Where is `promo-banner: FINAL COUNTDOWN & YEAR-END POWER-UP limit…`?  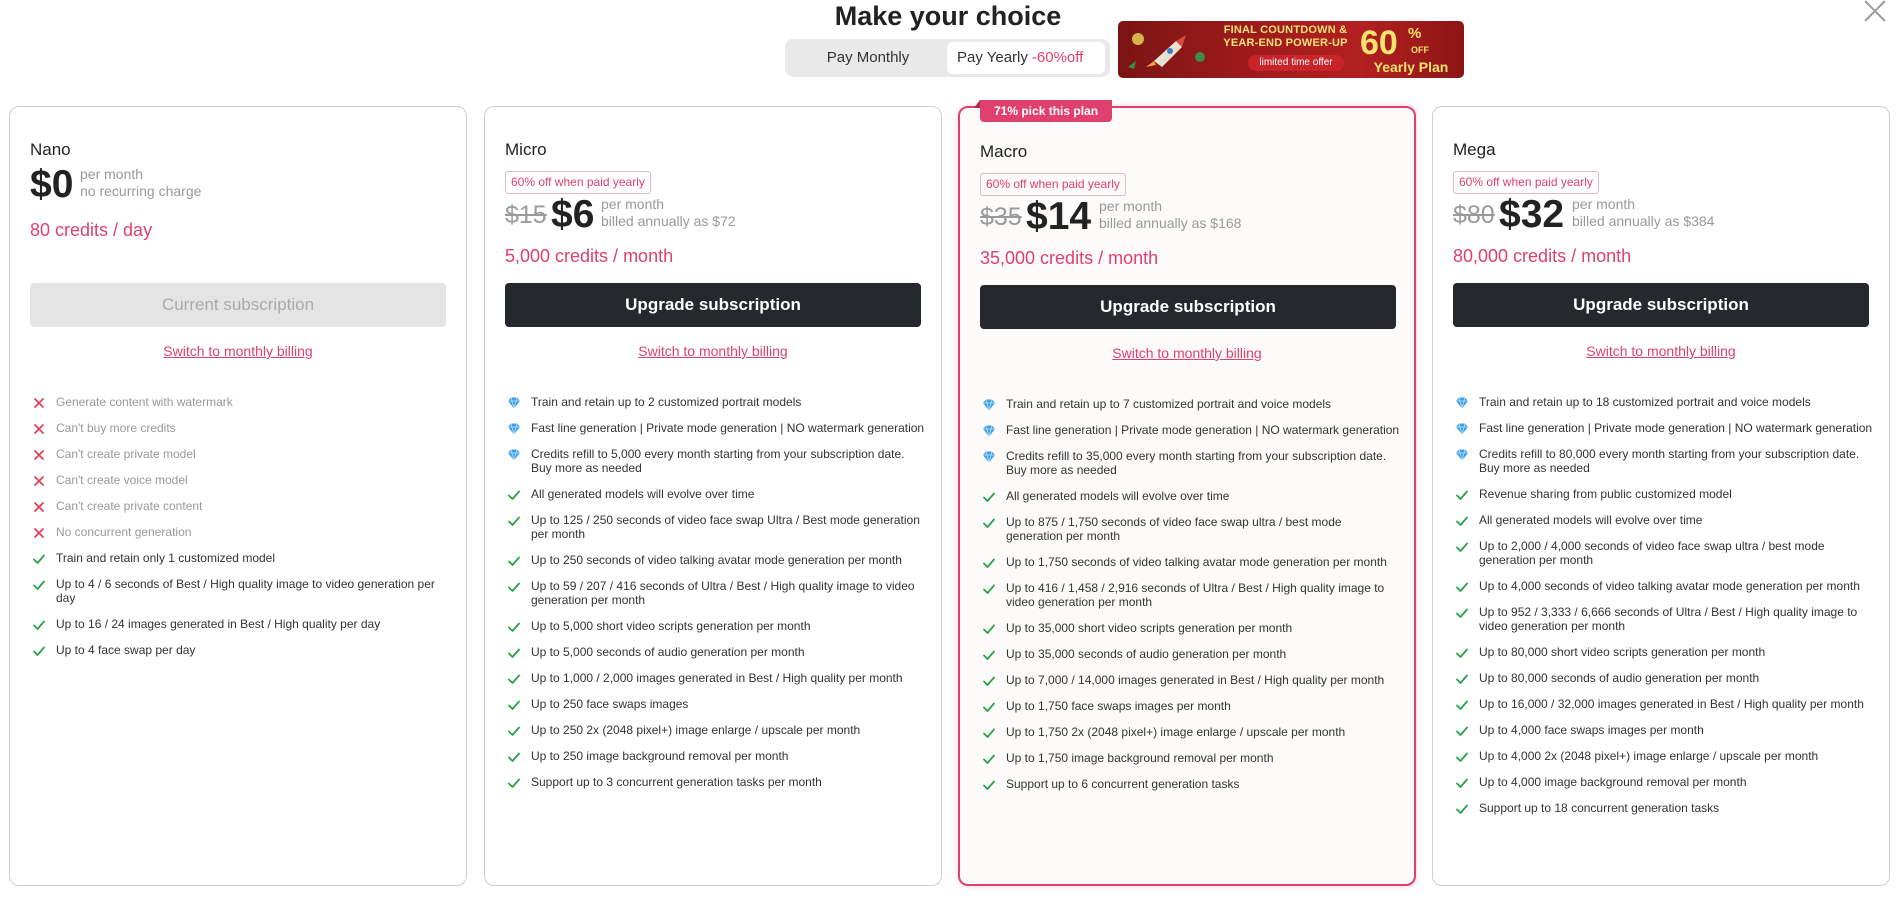 promo-banner: FINAL COUNTDOWN & YEAR-END POWER-UP limit… is located at coordinates (1291, 49).